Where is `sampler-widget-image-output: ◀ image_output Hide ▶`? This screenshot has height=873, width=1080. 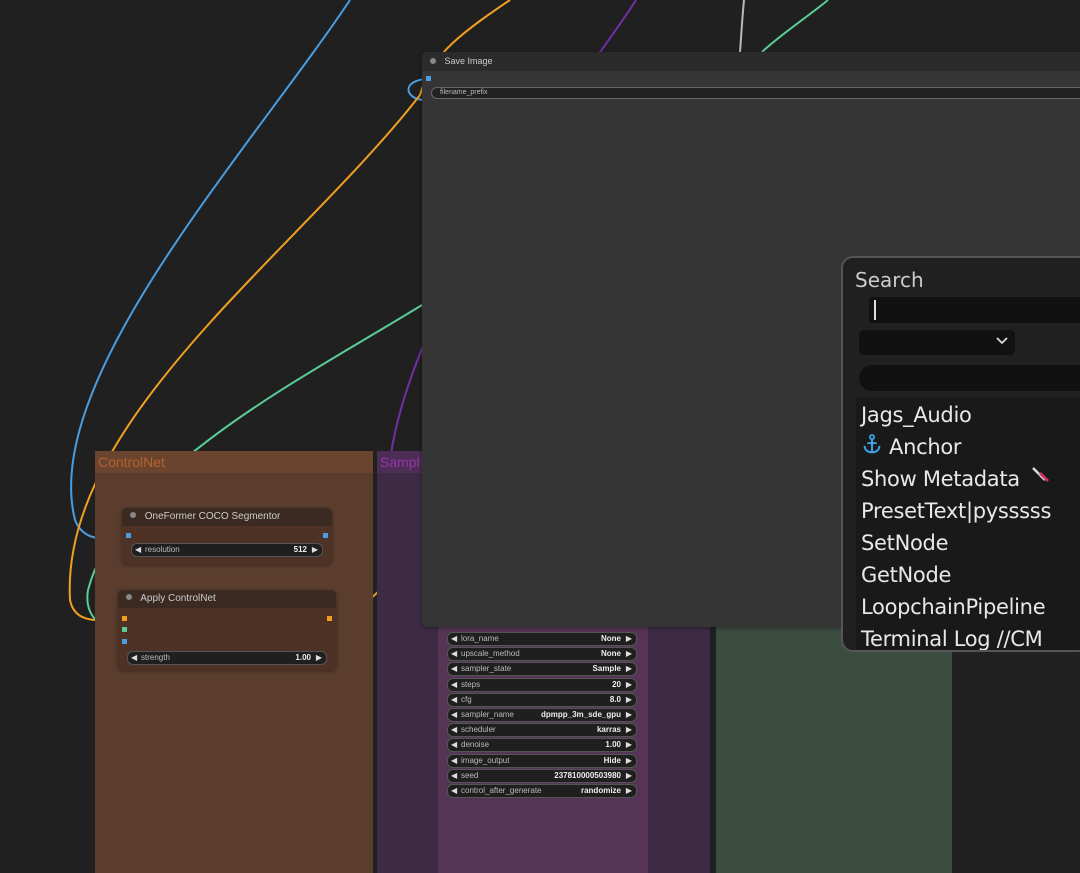
sampler-widget-image-output: ◀ image_output Hide ▶ is located at coordinates (542, 760).